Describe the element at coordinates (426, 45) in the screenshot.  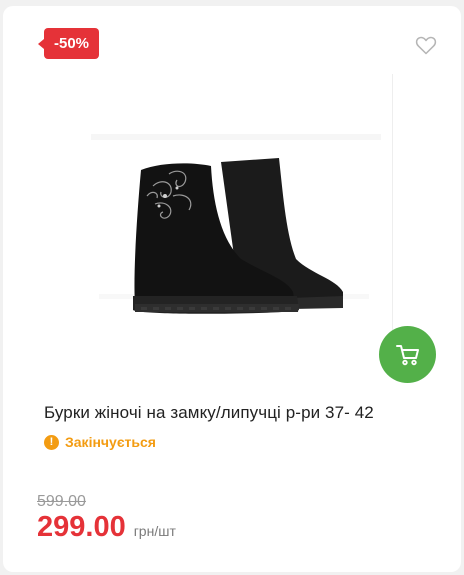
I see `favorite-heart-icon` at that location.